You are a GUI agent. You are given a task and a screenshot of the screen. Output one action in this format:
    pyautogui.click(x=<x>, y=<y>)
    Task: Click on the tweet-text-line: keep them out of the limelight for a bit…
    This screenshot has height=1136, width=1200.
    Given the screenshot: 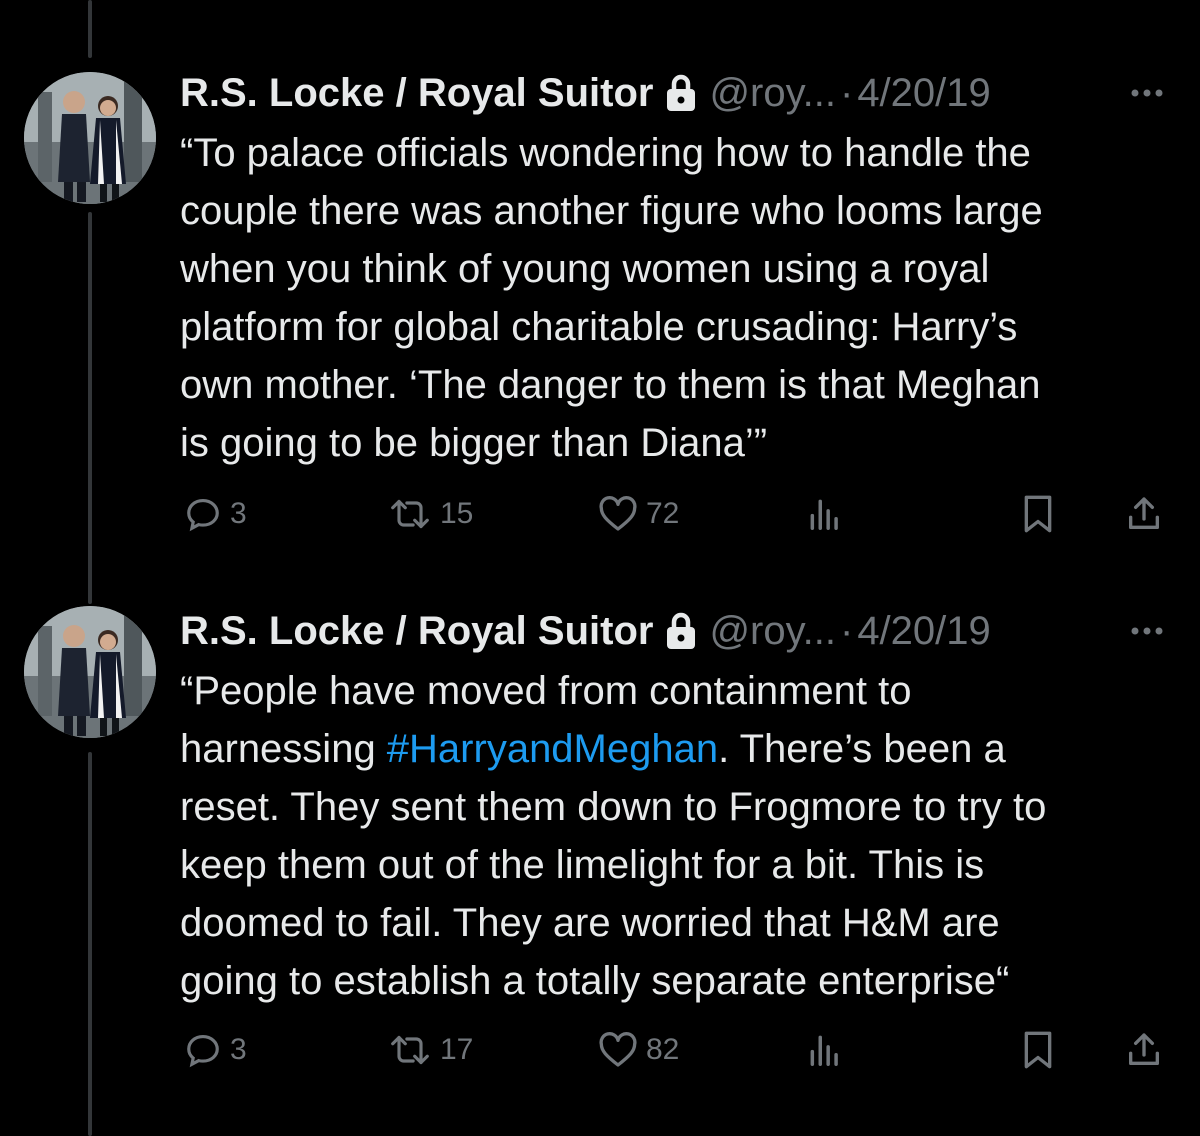 What is the action you would take?
    pyautogui.click(x=582, y=865)
    